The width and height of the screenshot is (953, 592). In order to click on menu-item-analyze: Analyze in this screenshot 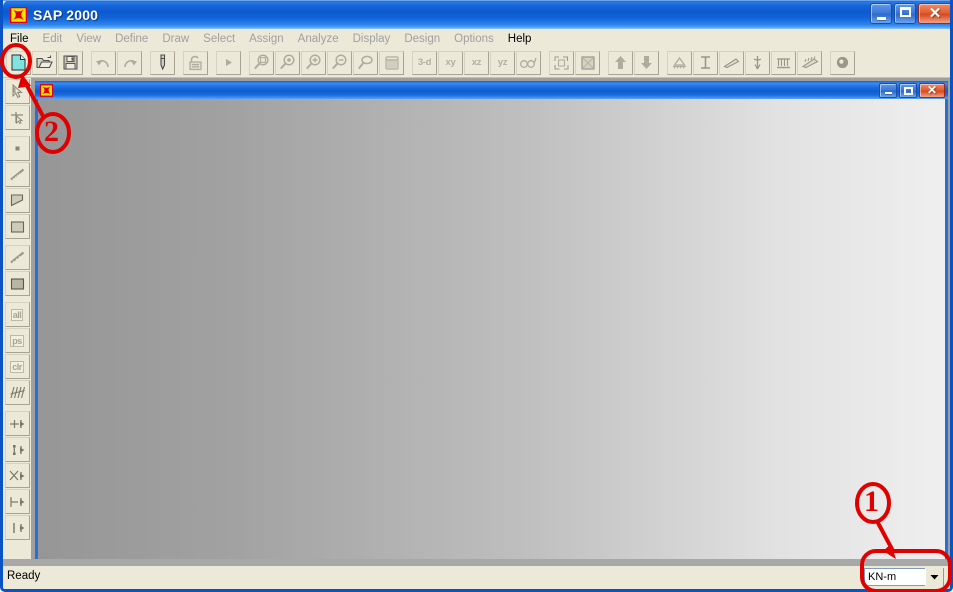, I will do `click(318, 39)`.